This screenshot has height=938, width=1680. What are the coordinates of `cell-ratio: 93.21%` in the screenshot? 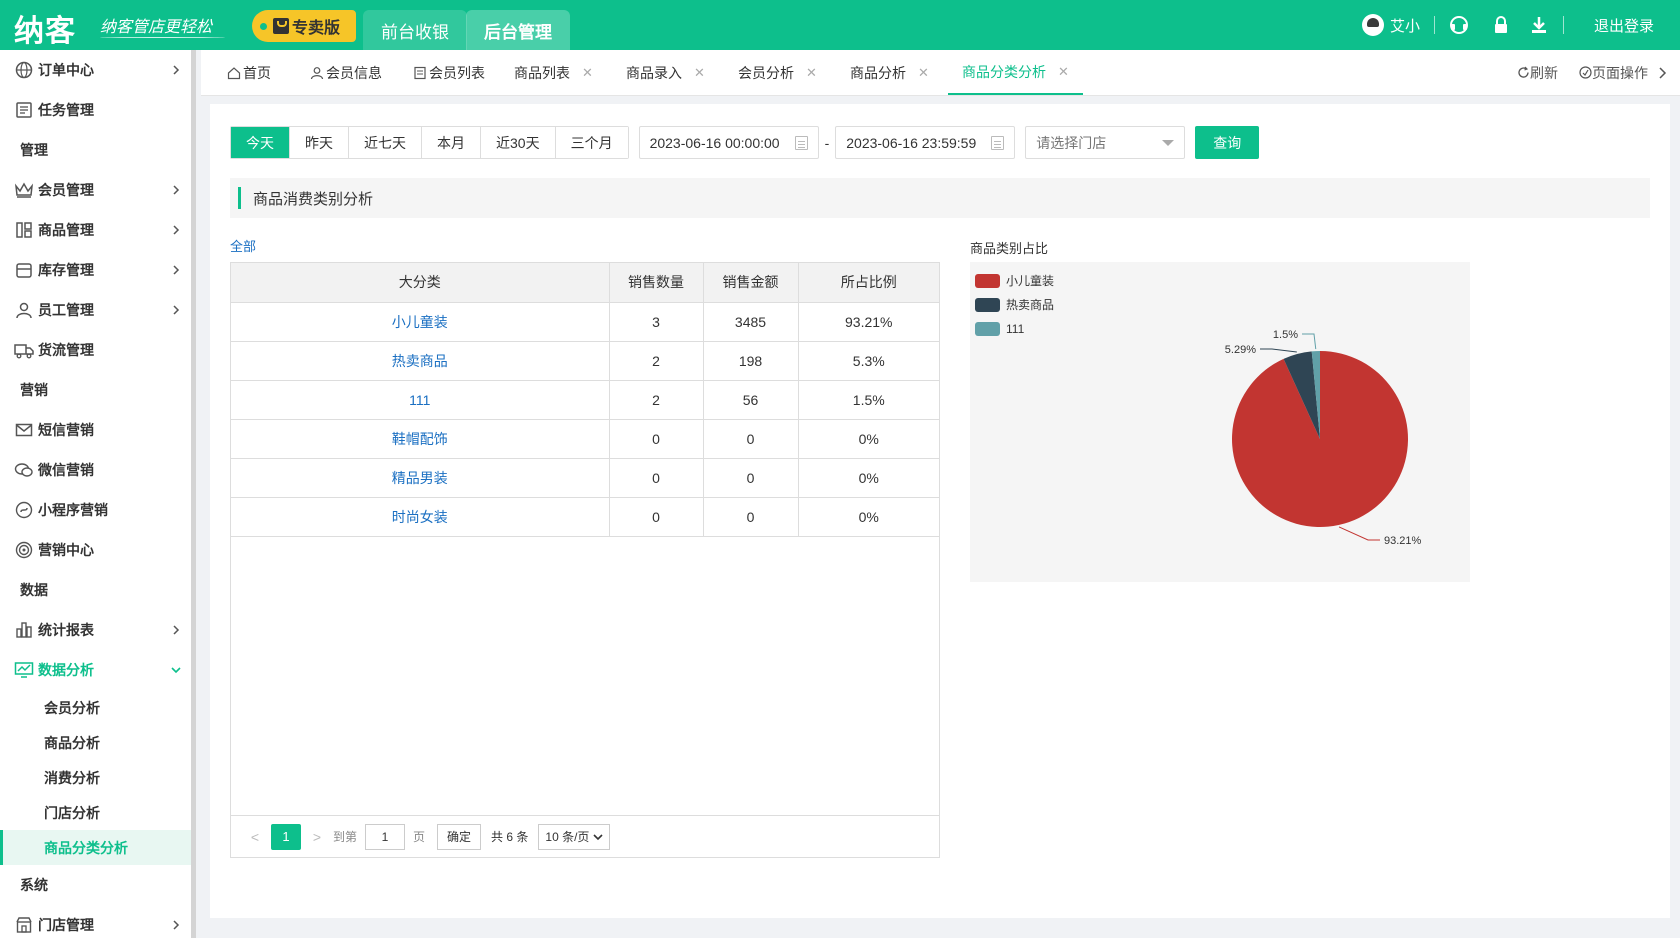 It's located at (868, 322).